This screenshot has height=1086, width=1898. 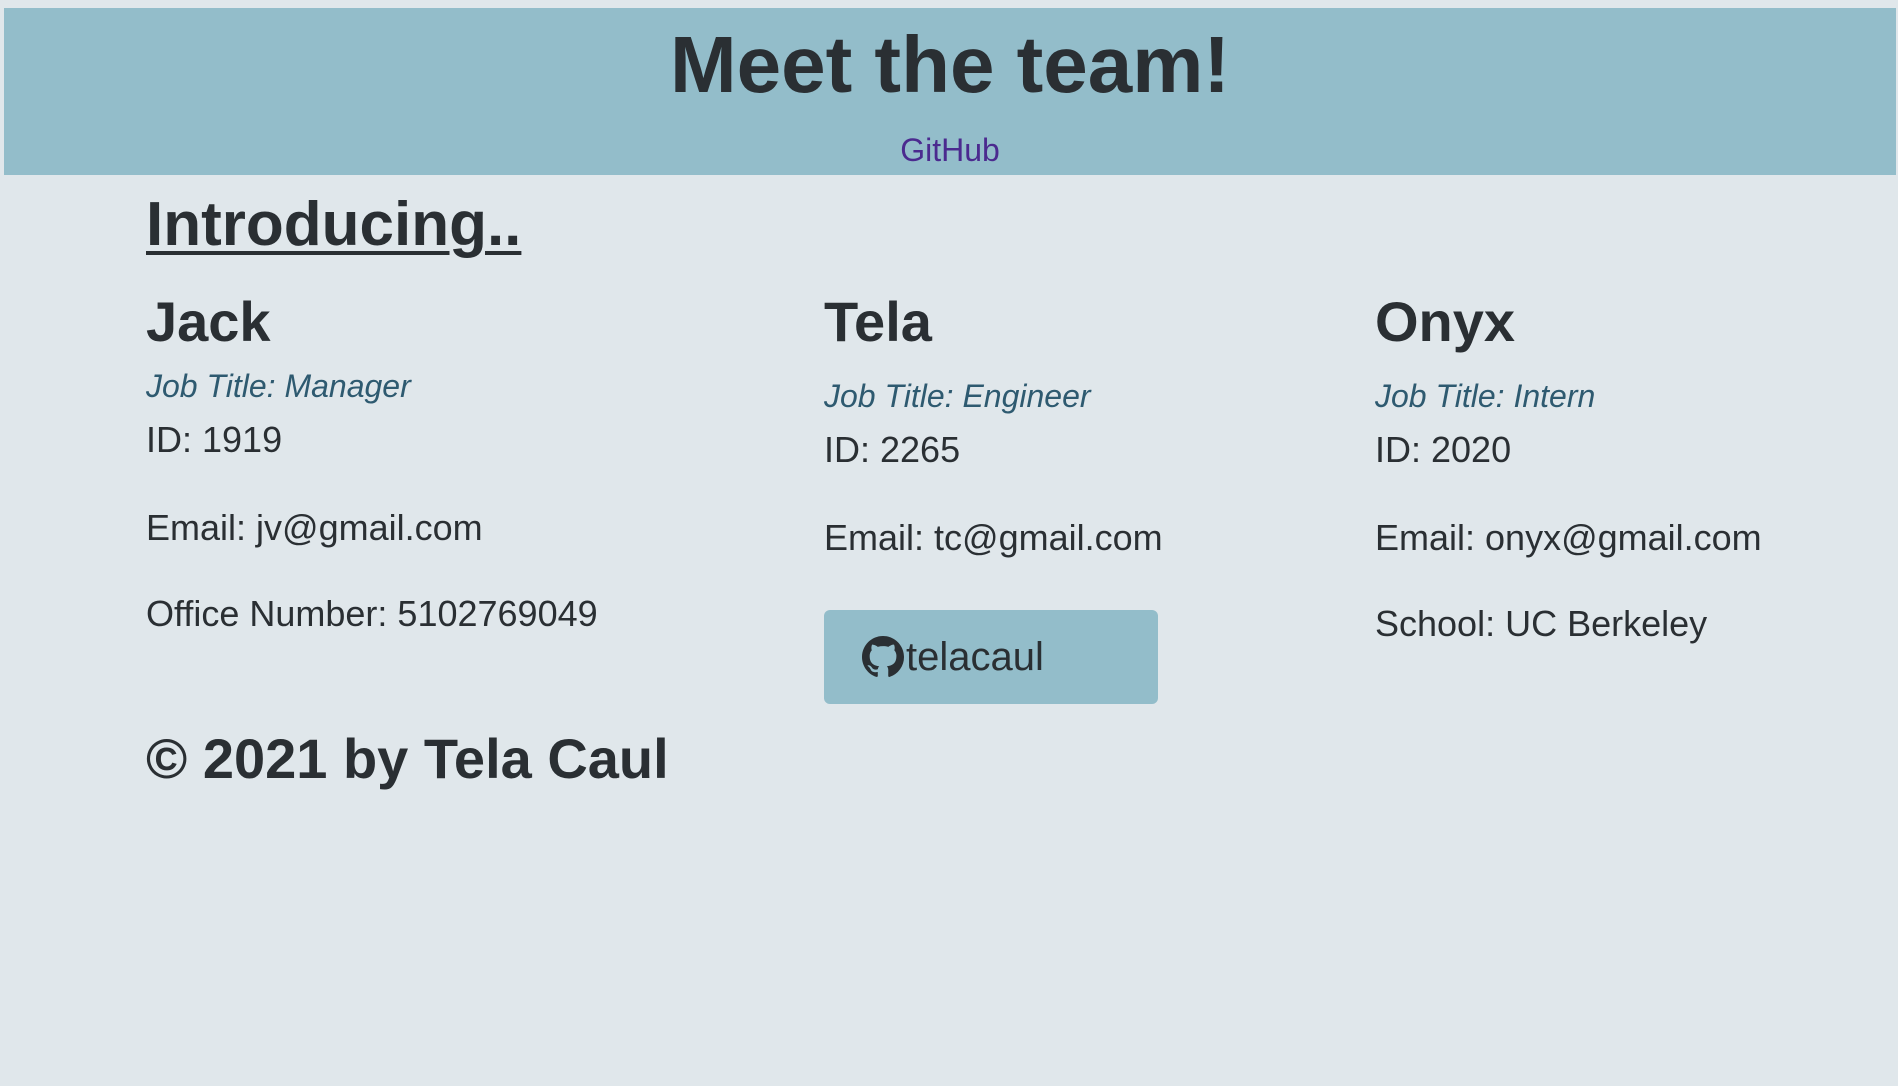 What do you see at coordinates (372, 613) in the screenshot?
I see `member-office-number: Office Number: 5102769049` at bounding box center [372, 613].